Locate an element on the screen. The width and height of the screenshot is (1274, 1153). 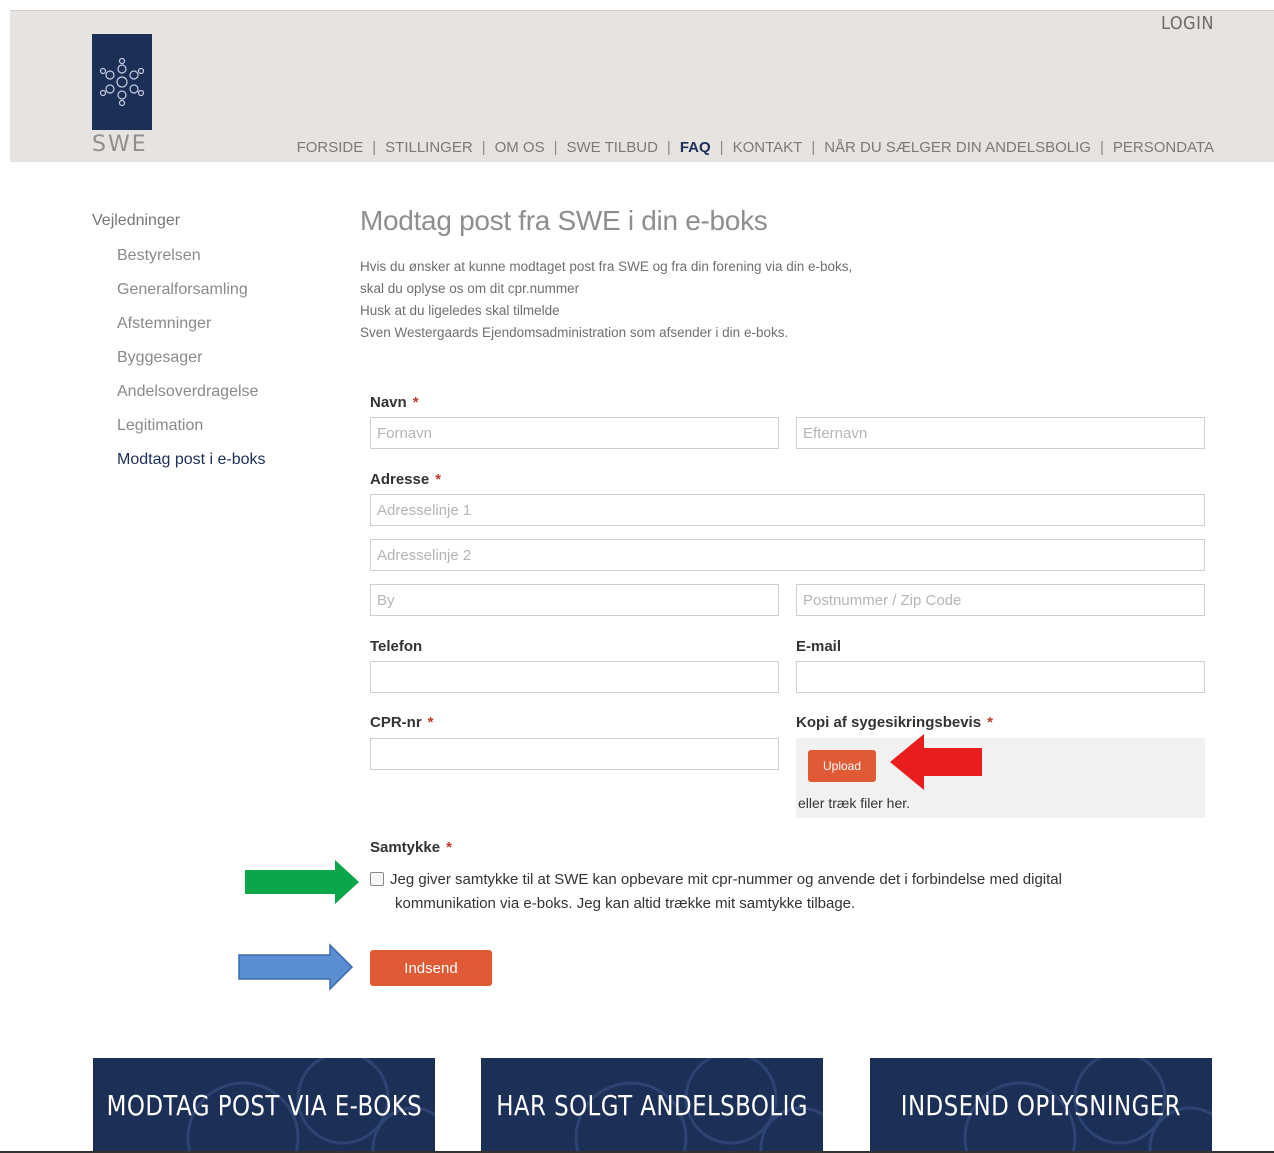
banner-modtag-post: MODTAG POST VIA E-BOKS is located at coordinates (264, 1105).